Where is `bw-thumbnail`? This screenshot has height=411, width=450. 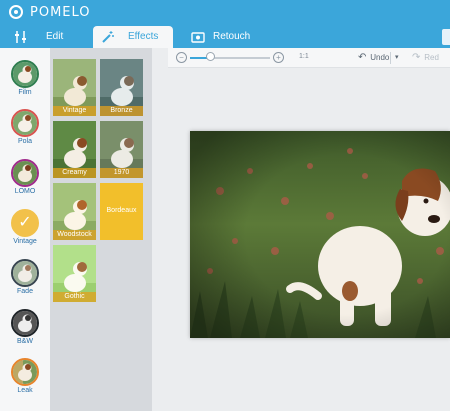
bw-thumbnail is located at coordinates (25, 323).